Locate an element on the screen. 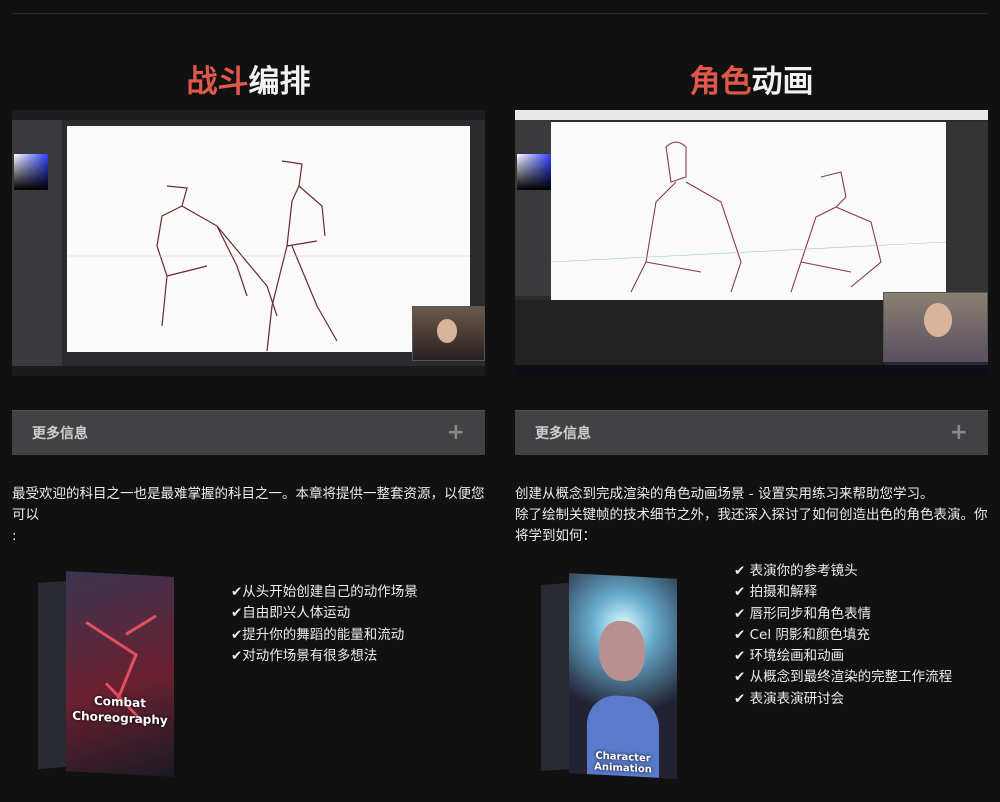  color-palette is located at coordinates (31, 172).